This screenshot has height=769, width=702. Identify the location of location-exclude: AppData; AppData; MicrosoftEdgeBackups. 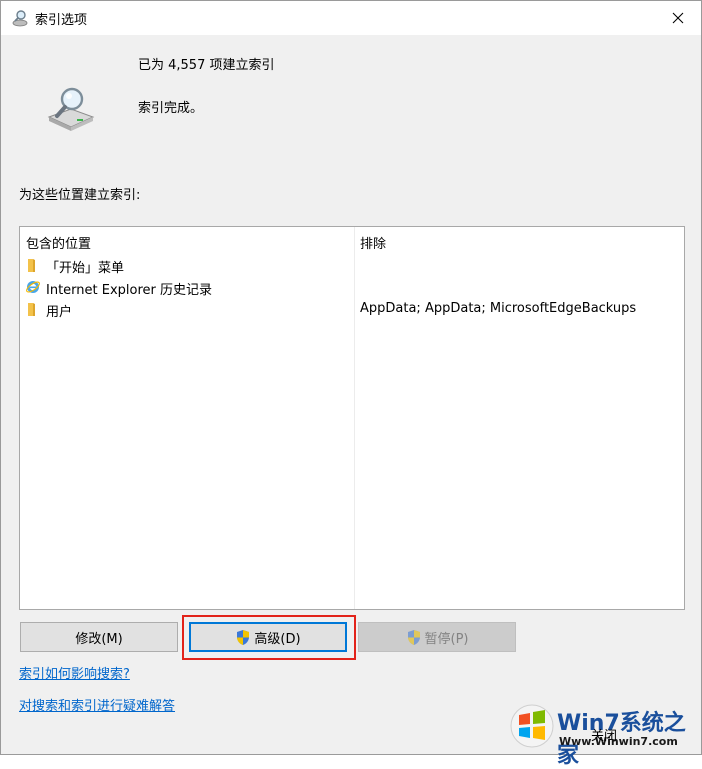
(498, 308).